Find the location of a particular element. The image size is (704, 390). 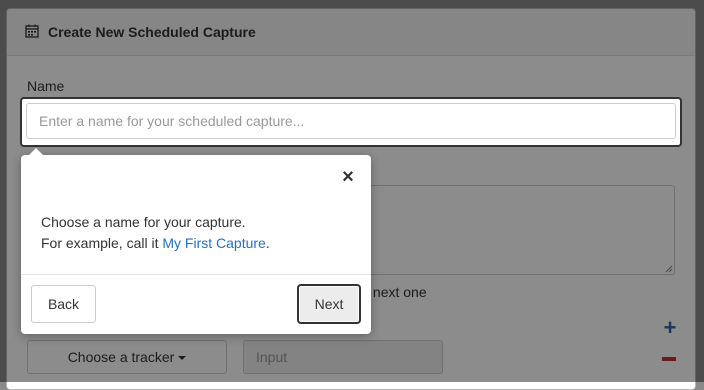

name-label: Name is located at coordinates (46, 86).